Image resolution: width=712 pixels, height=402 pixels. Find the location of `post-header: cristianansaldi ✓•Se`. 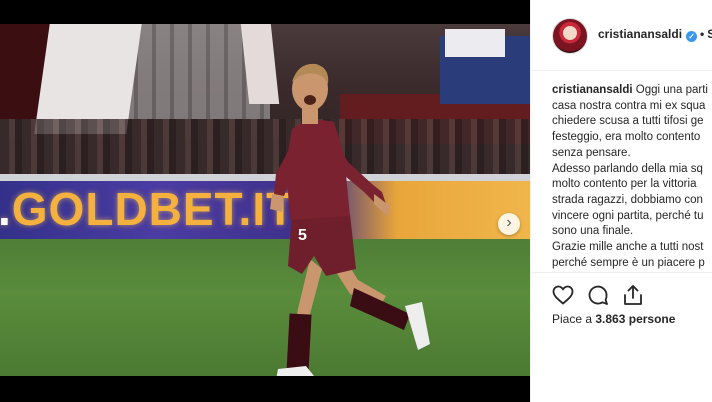

post-header: cristianansaldi ✓•Se is located at coordinates (621, 35).